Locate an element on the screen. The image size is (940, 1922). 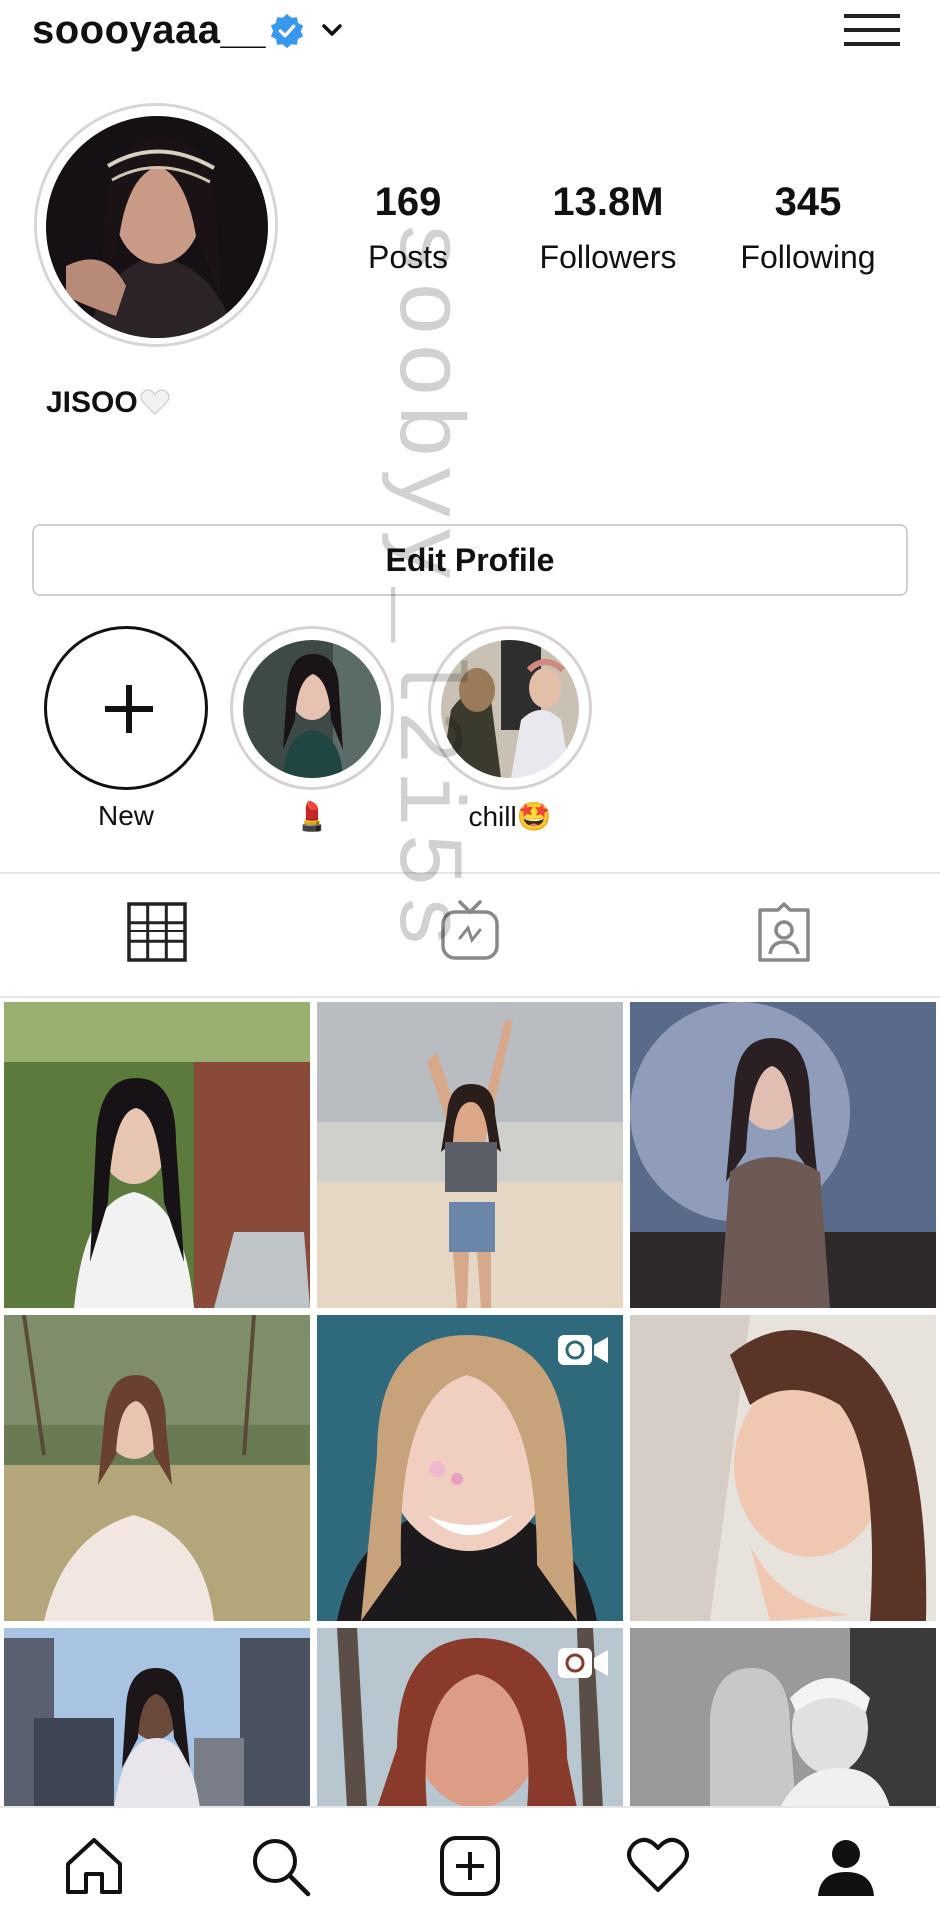
white-heart-icon is located at coordinates (155, 402).